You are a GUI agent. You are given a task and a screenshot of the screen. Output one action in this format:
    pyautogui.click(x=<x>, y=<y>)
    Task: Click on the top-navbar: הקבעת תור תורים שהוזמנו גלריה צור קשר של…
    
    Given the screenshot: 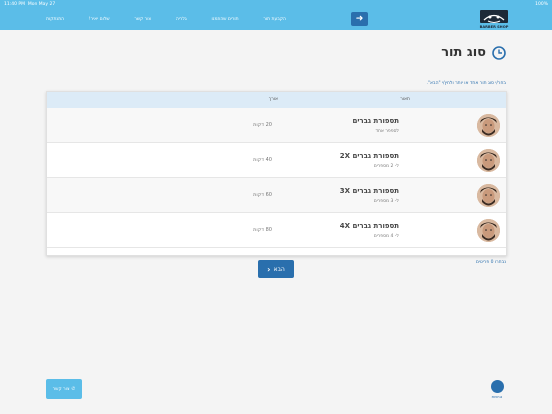 What is the action you would take?
    pyautogui.click(x=276, y=19)
    